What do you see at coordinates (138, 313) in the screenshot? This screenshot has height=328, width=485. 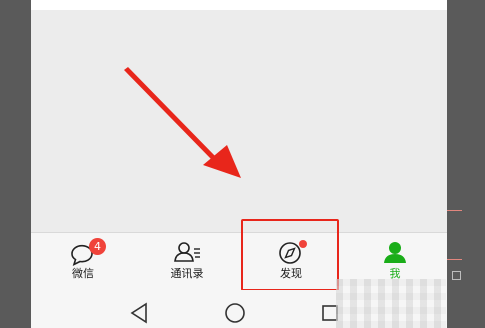 I see `back-triangle-icon` at bounding box center [138, 313].